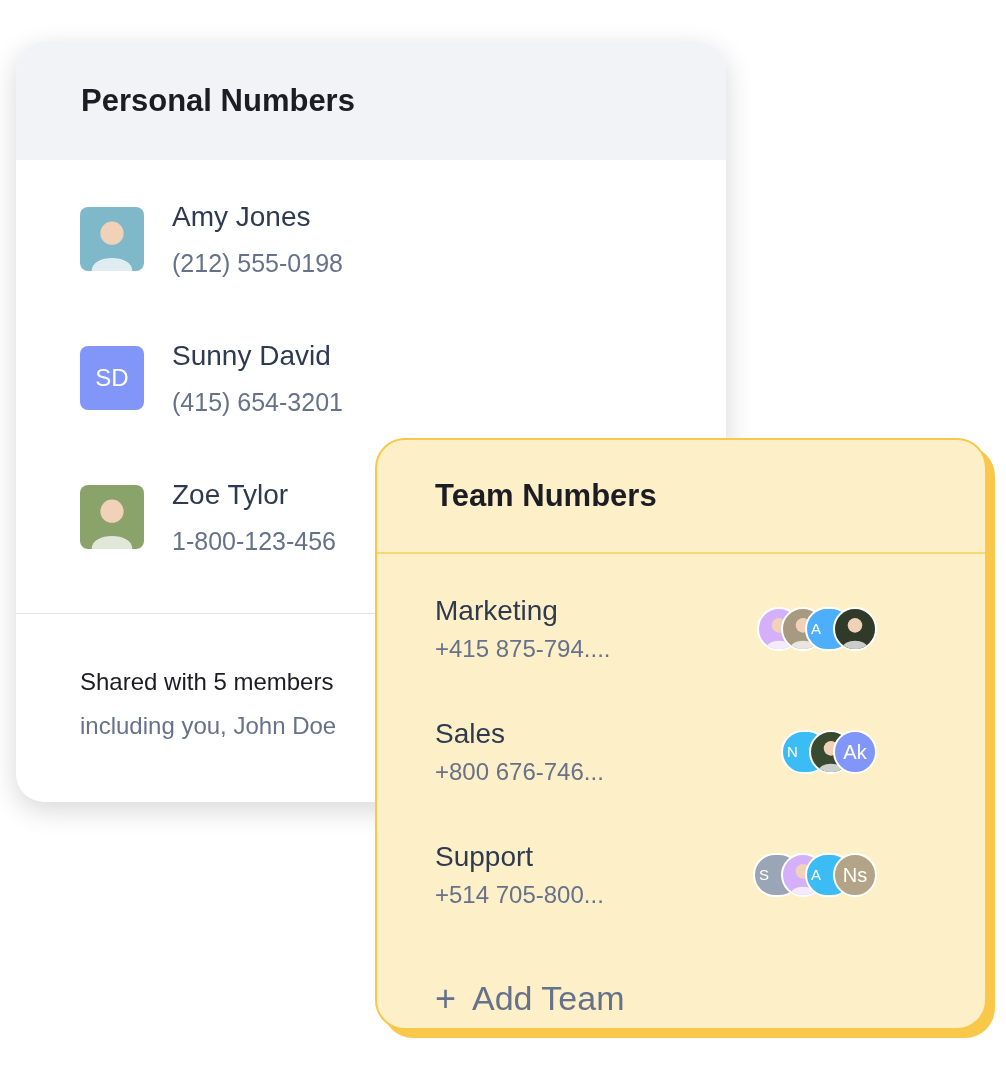  I want to click on team-name: Marketing, so click(497, 611).